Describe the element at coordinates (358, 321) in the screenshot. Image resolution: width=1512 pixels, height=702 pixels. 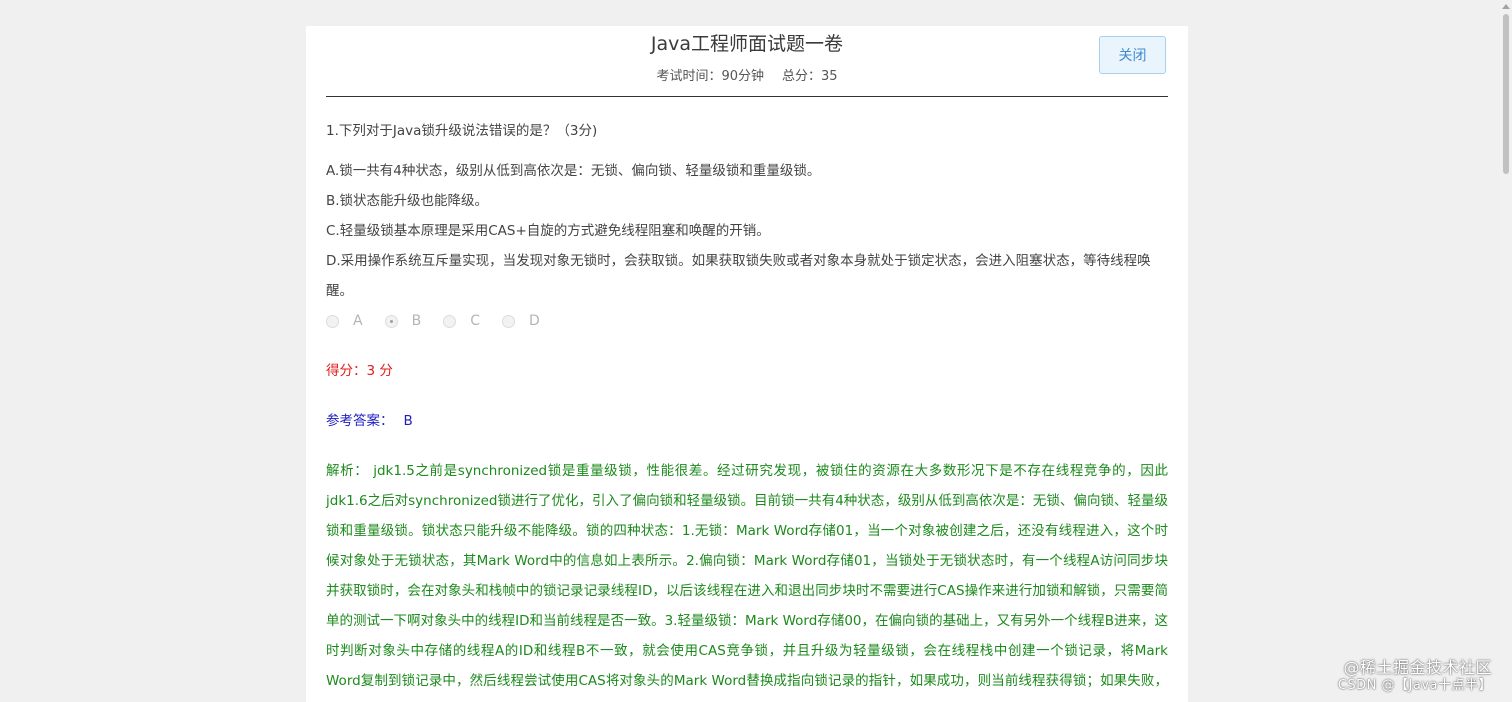
I see `radio-label: A` at that location.